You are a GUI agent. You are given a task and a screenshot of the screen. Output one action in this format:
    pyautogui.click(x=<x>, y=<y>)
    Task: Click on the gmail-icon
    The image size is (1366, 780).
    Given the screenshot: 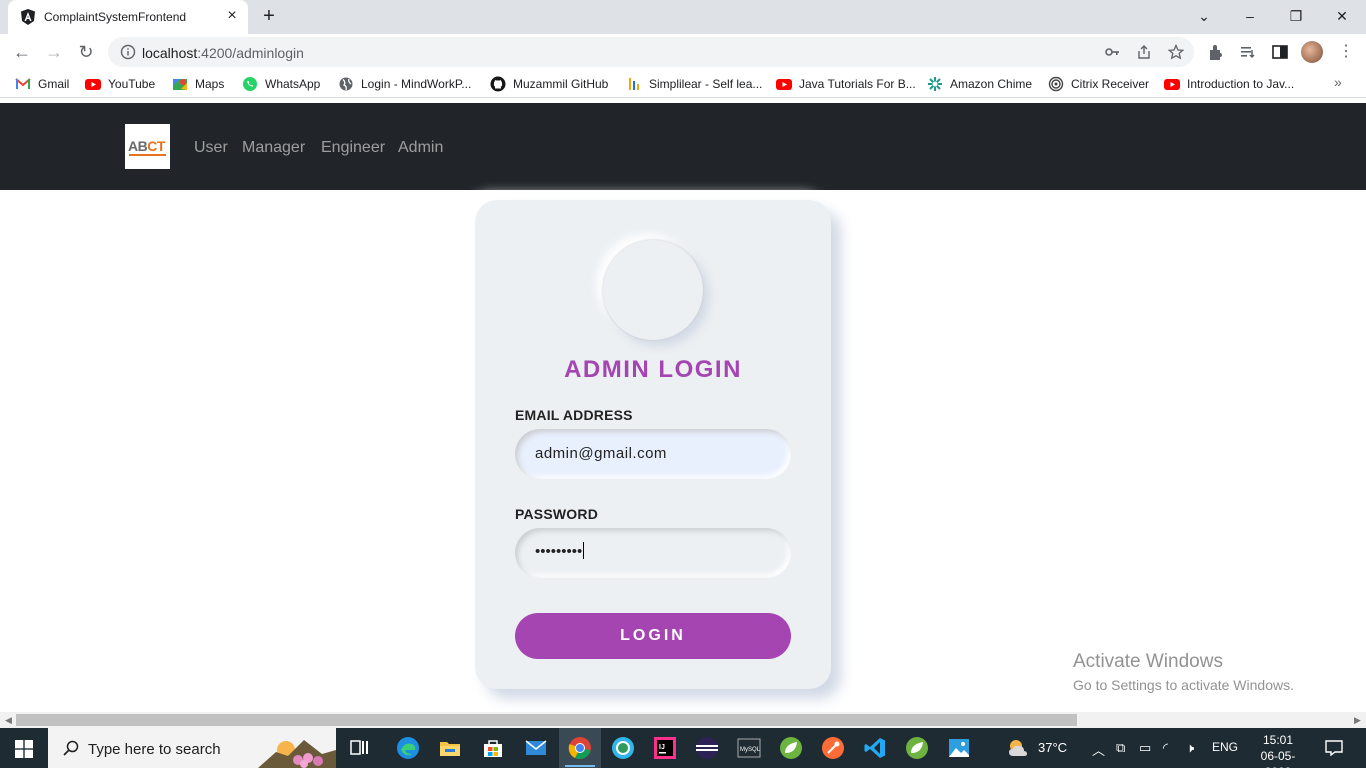 What is the action you would take?
    pyautogui.click(x=23, y=83)
    